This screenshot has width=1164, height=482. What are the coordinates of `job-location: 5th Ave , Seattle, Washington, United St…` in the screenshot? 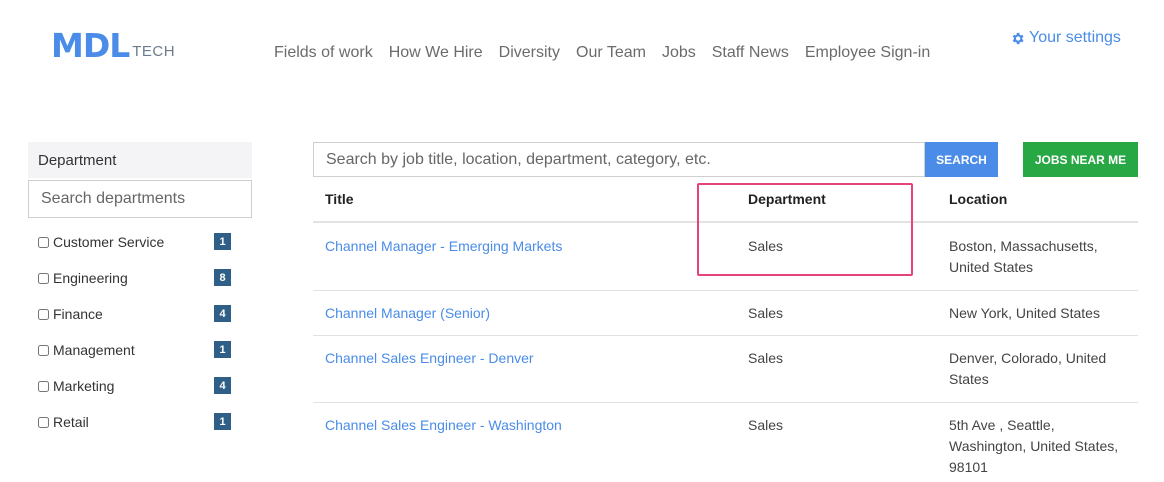 It's located at (1034, 446).